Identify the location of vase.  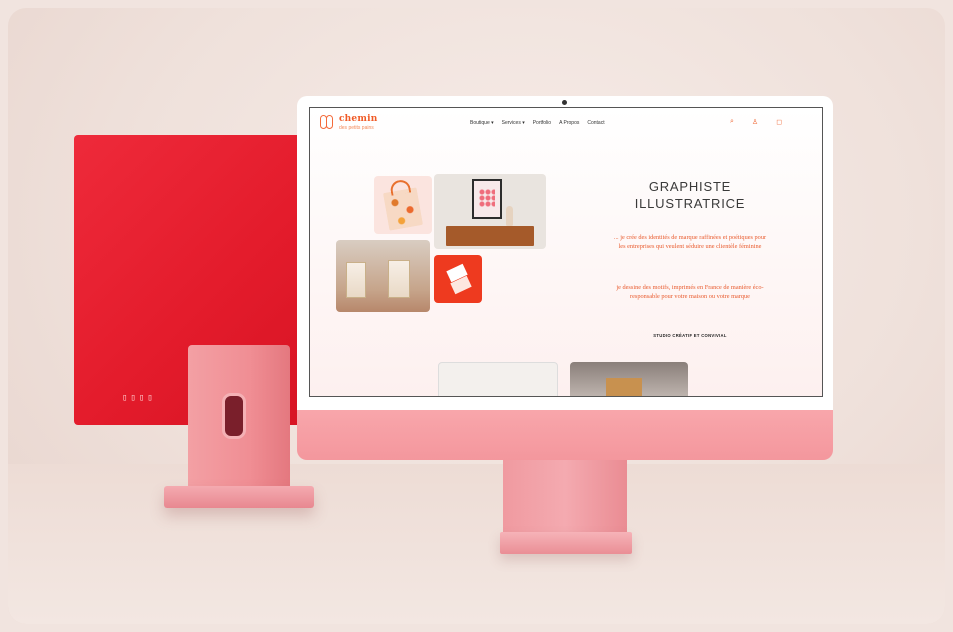
(509, 216).